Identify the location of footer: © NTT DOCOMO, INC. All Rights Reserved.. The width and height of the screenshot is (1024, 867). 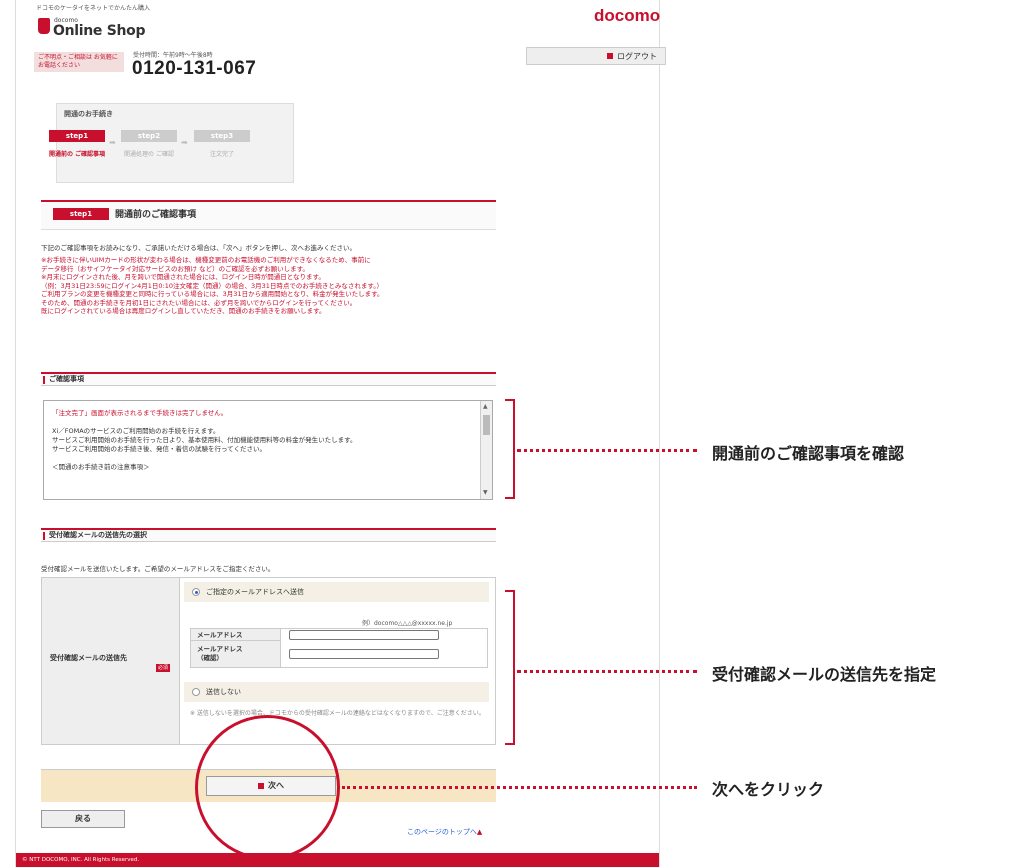
(337, 860).